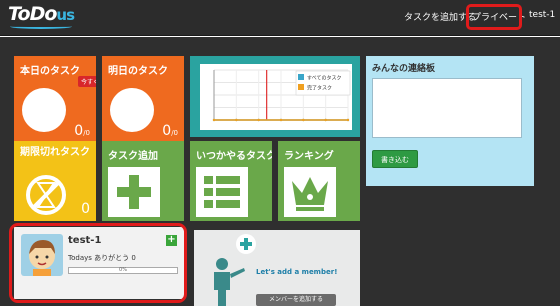 This screenshot has height=306, width=560. I want to click on tile-today-tasks: 本日のタスク 今すぐ×0 0/0, so click(55, 99).